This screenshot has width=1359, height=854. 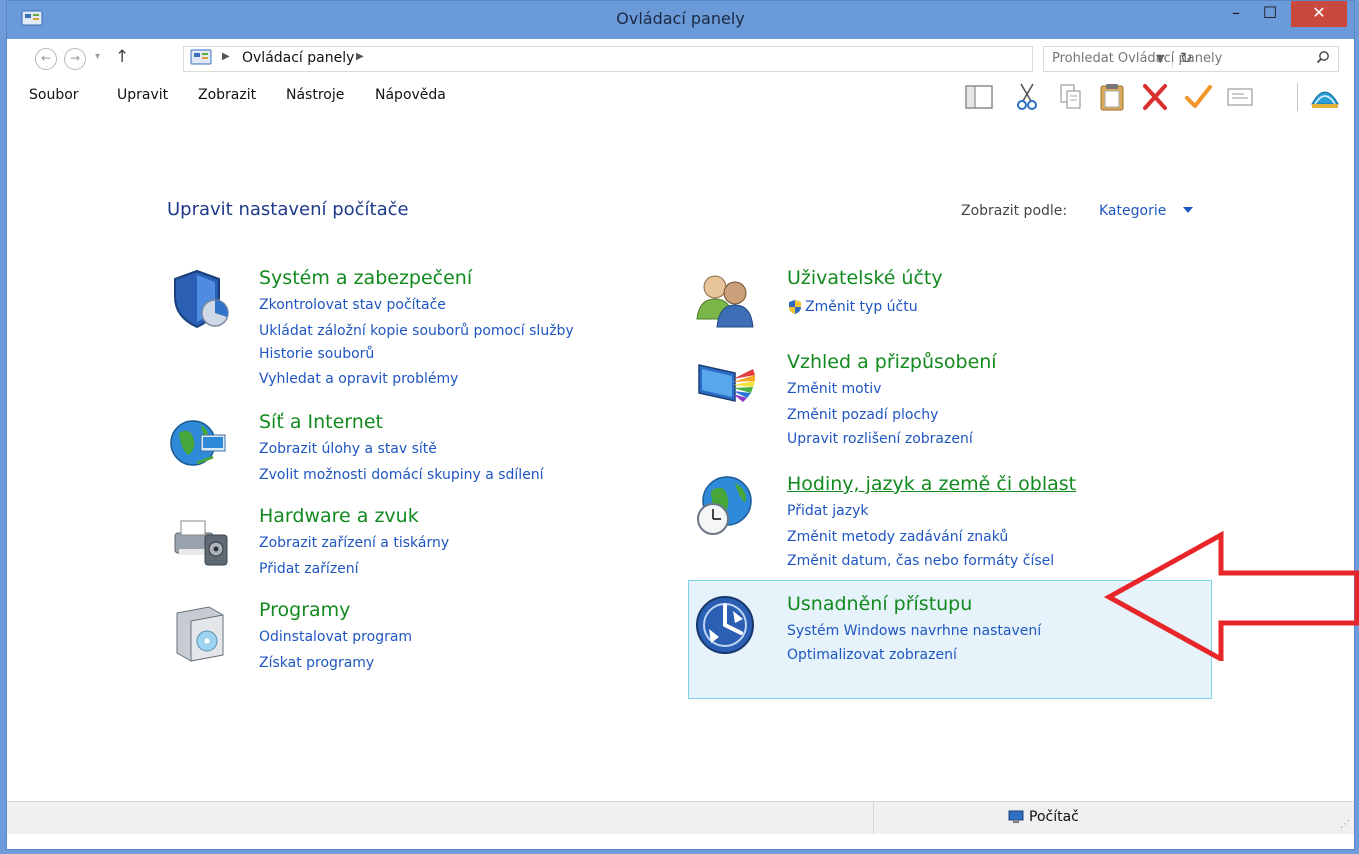 What do you see at coordinates (1014, 211) in the screenshot?
I see `view-by-label: Zobrazit podle:` at bounding box center [1014, 211].